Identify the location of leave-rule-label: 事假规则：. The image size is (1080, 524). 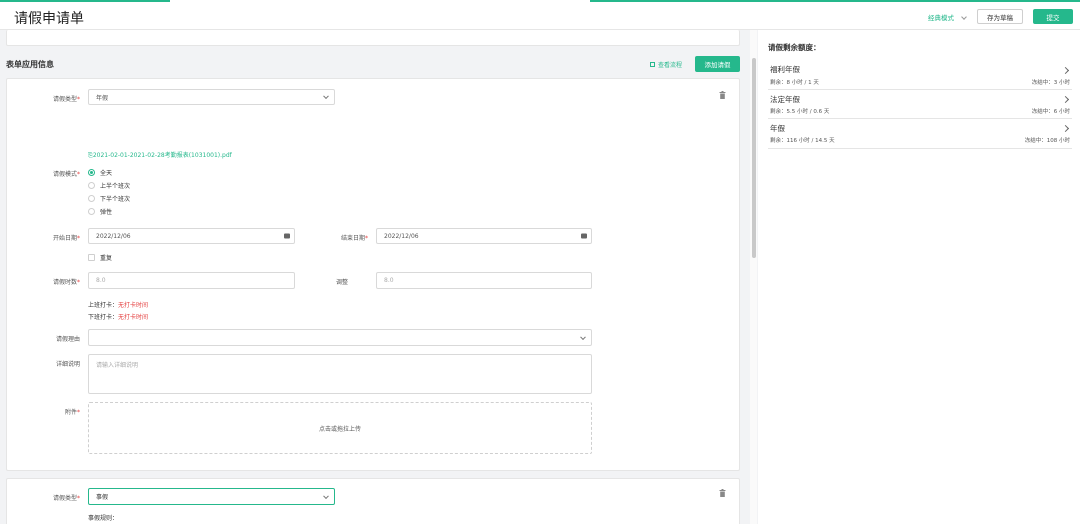
(103, 518).